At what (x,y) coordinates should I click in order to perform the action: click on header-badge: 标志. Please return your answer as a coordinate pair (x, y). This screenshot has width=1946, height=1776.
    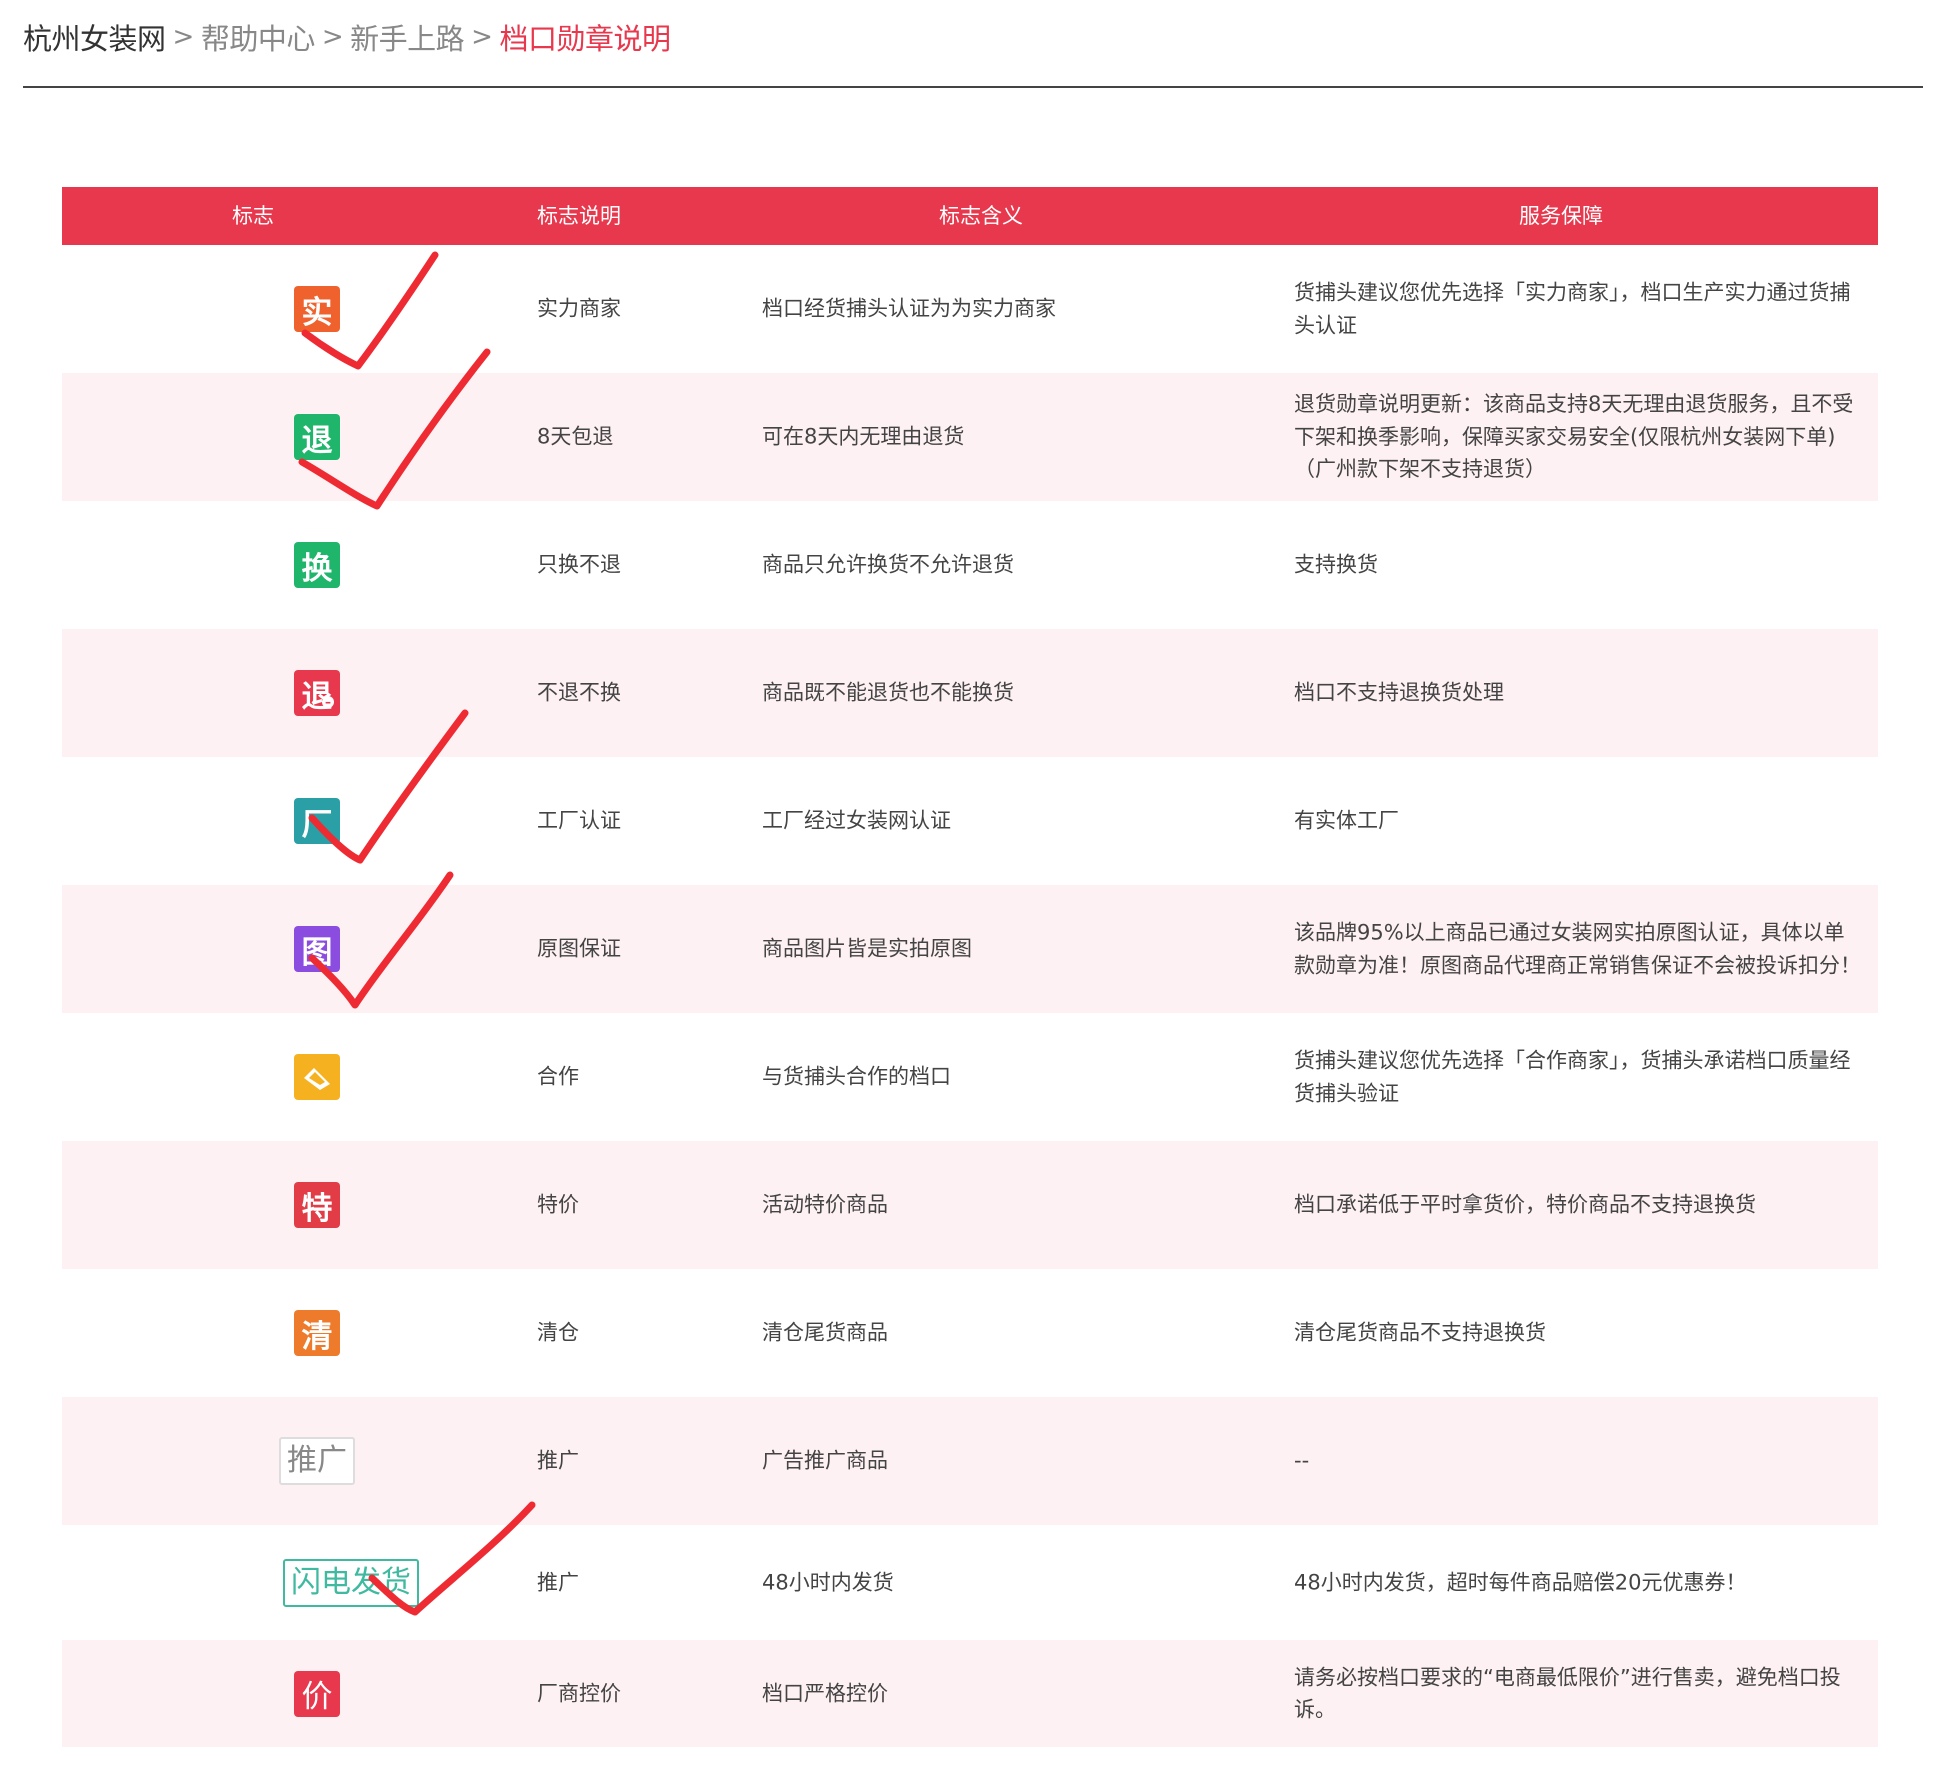
    Looking at the image, I should click on (253, 216).